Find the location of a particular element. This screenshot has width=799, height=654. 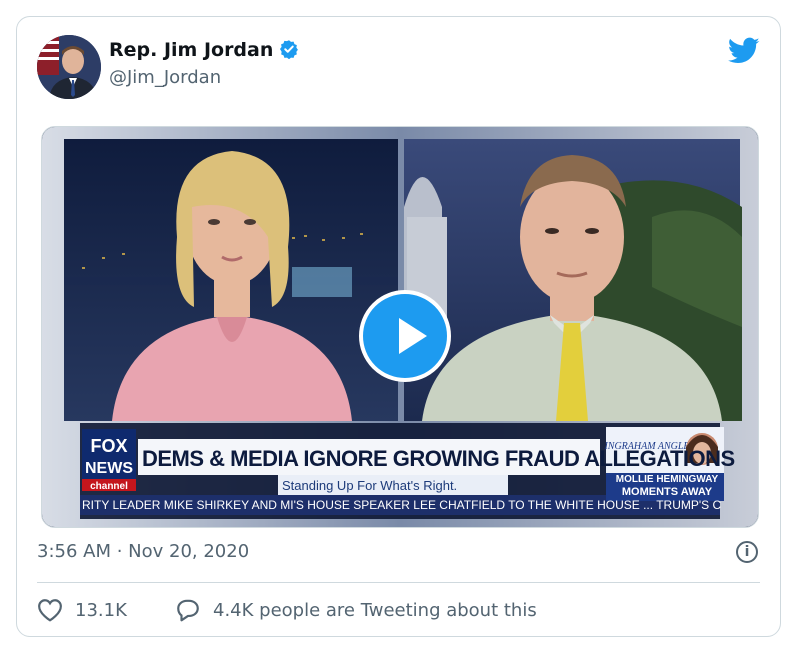

heart-icon is located at coordinates (50, 610).